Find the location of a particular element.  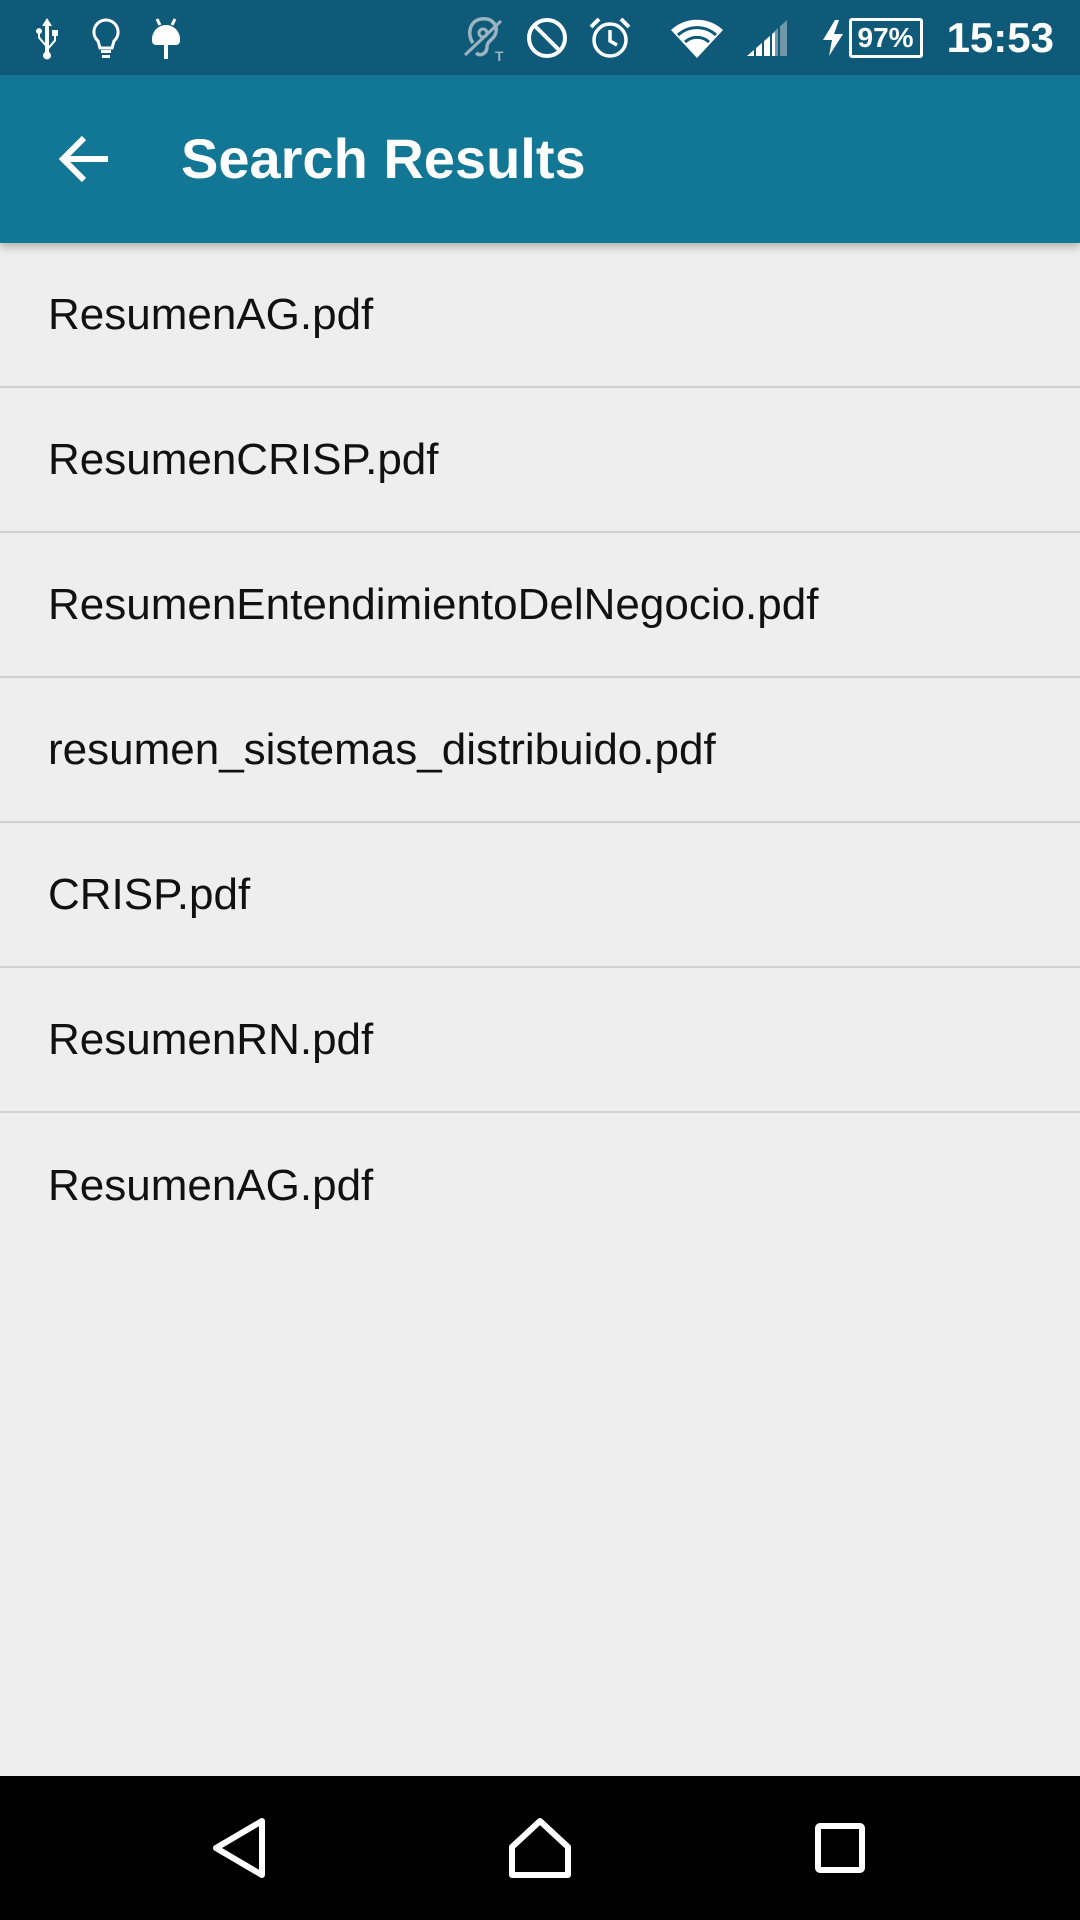

home-icon is located at coordinates (540, 1848).